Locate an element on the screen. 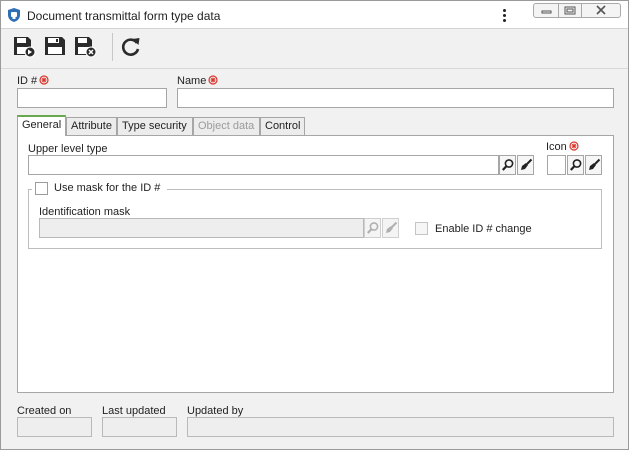 This screenshot has height=450, width=629. close-icon is located at coordinates (601, 10).